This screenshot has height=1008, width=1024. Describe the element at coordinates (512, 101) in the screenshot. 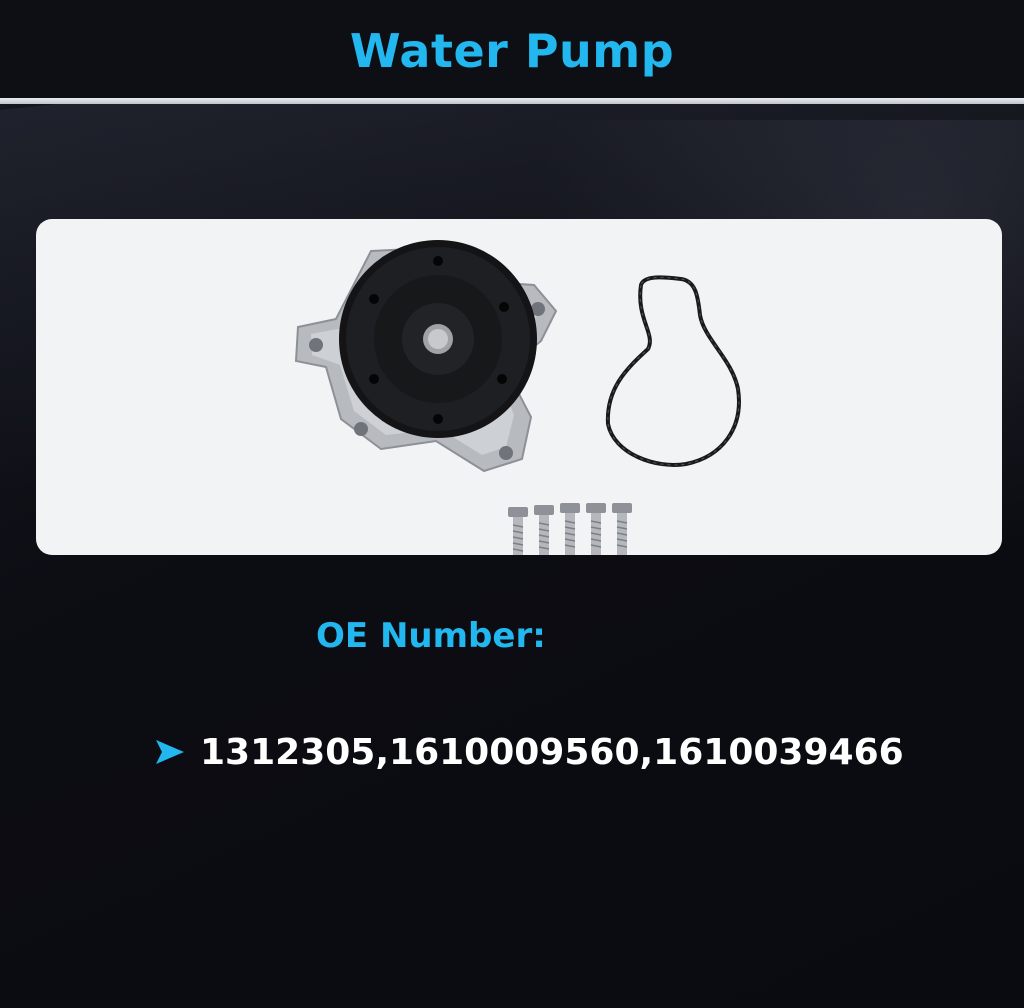

I see `header-divider` at that location.